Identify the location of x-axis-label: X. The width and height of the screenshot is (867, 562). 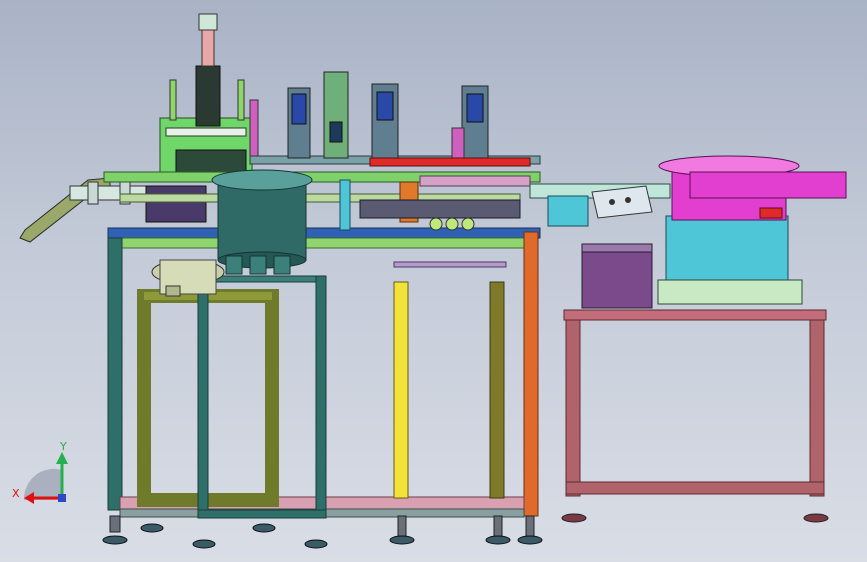
(16, 493).